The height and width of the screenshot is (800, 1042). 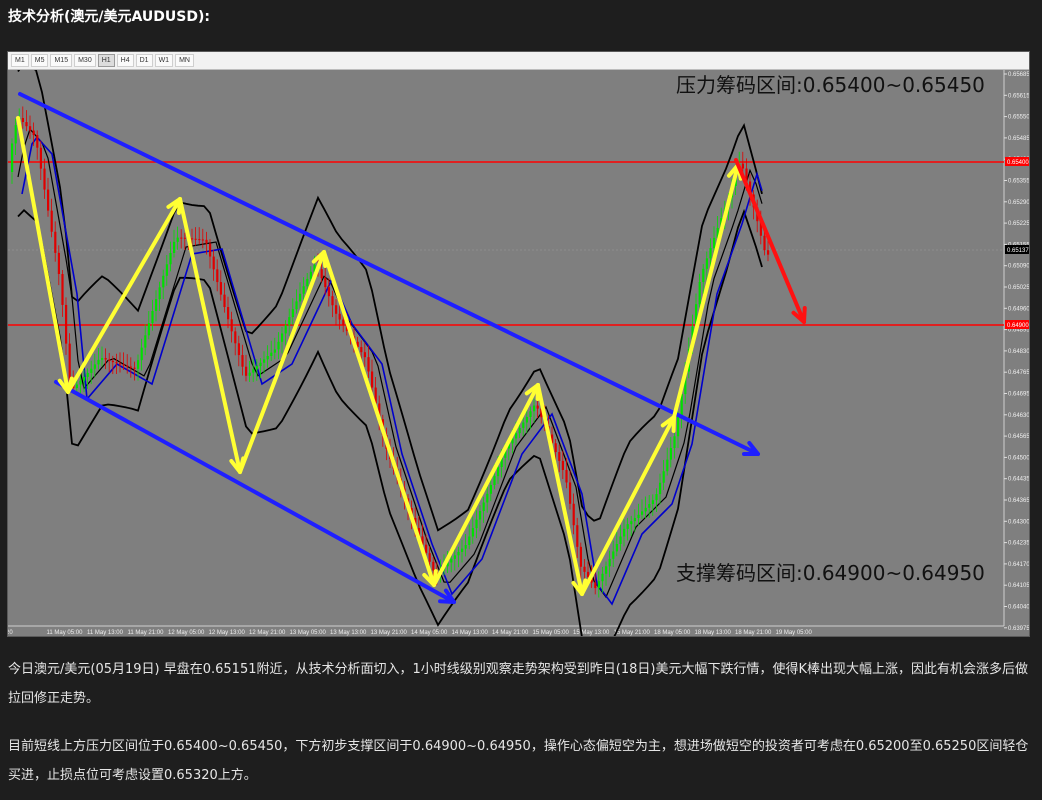 What do you see at coordinates (1018, 544) in the screenshot?
I see `price-tick-label: 0.64235` at bounding box center [1018, 544].